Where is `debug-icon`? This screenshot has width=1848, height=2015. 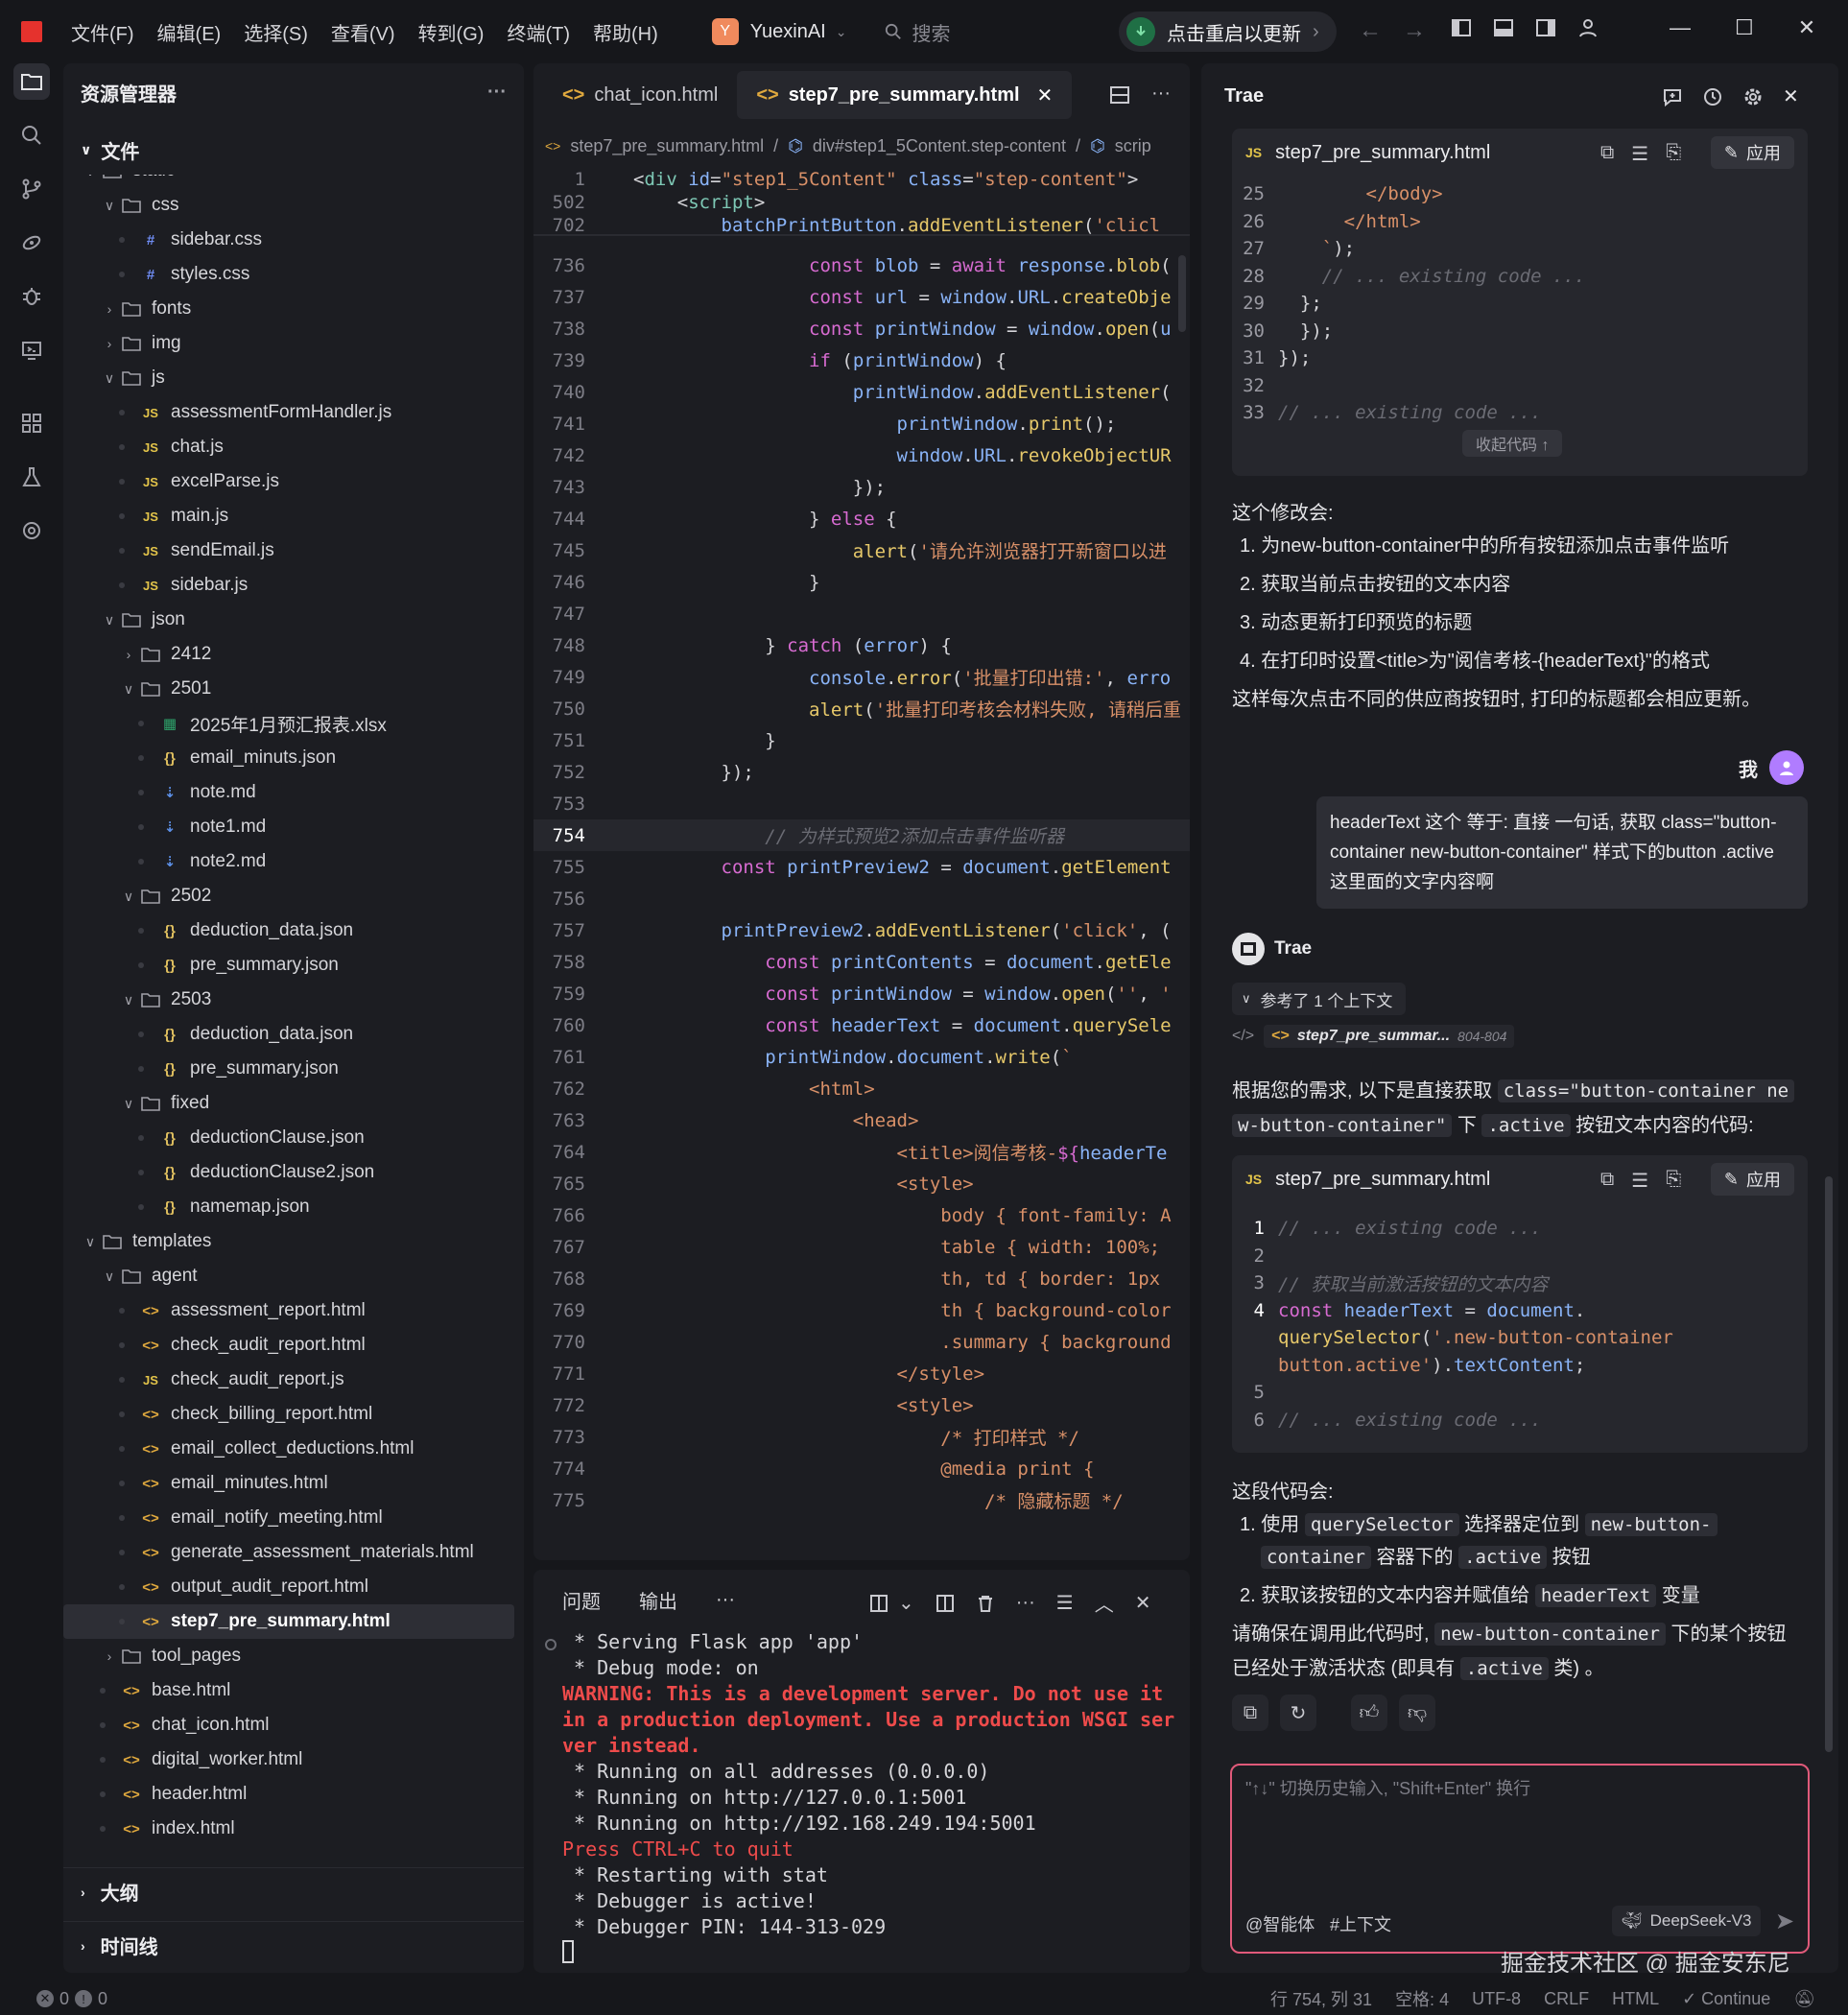 debug-icon is located at coordinates (31, 297).